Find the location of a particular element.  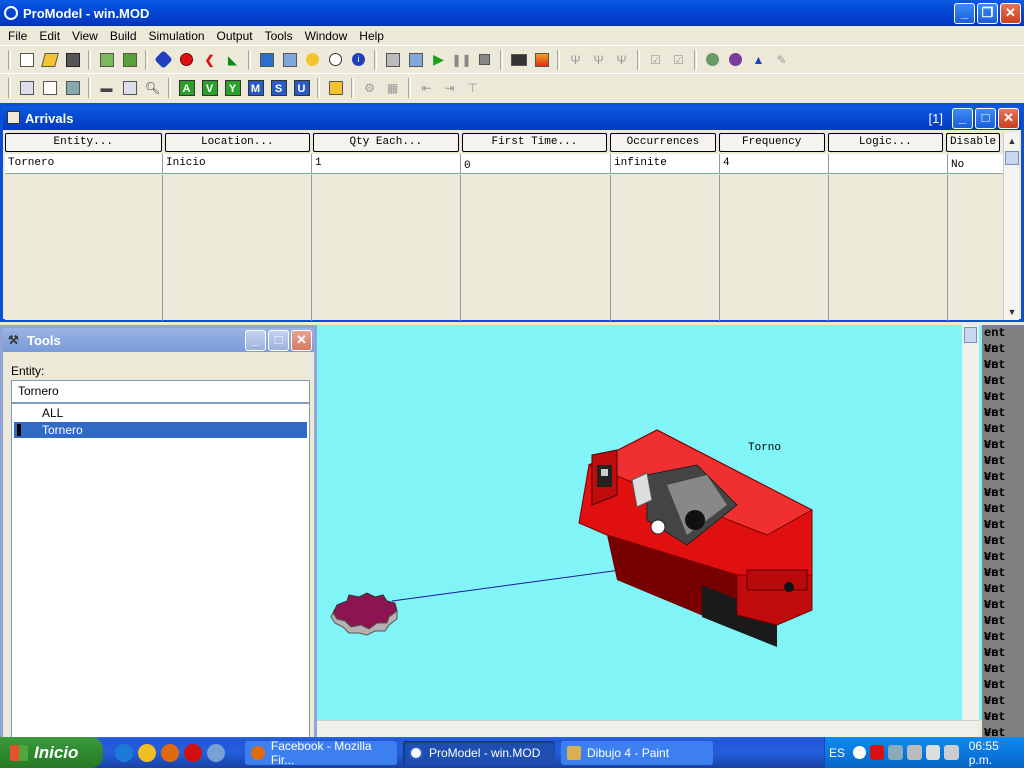

stop-icon is located at coordinates (186, 59).